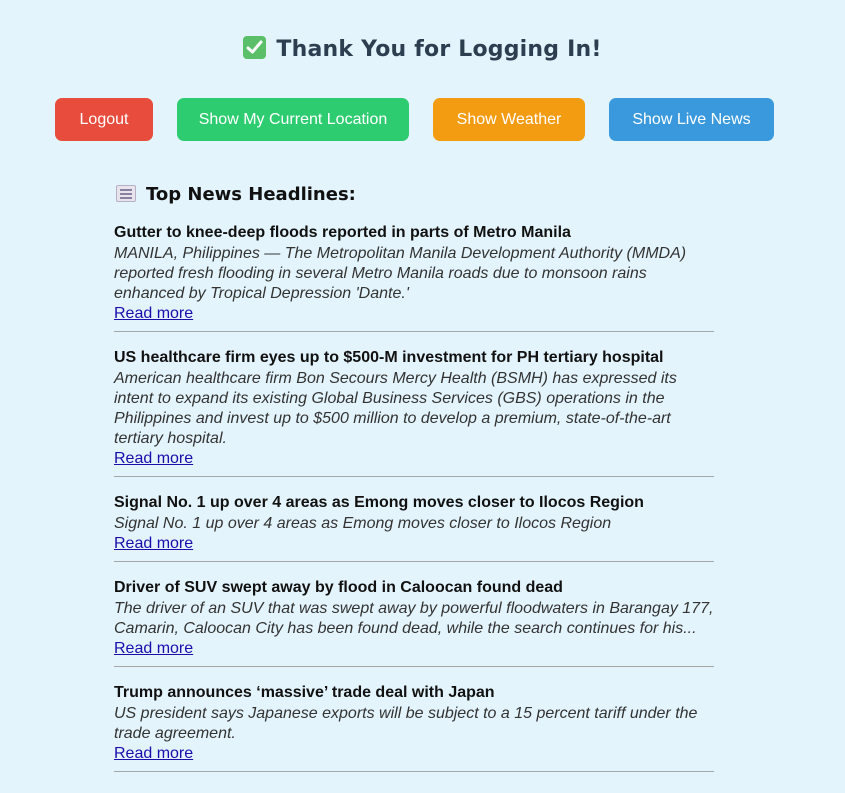 This screenshot has width=845, height=793. I want to click on show-weather-button: Show Weather, so click(509, 119).